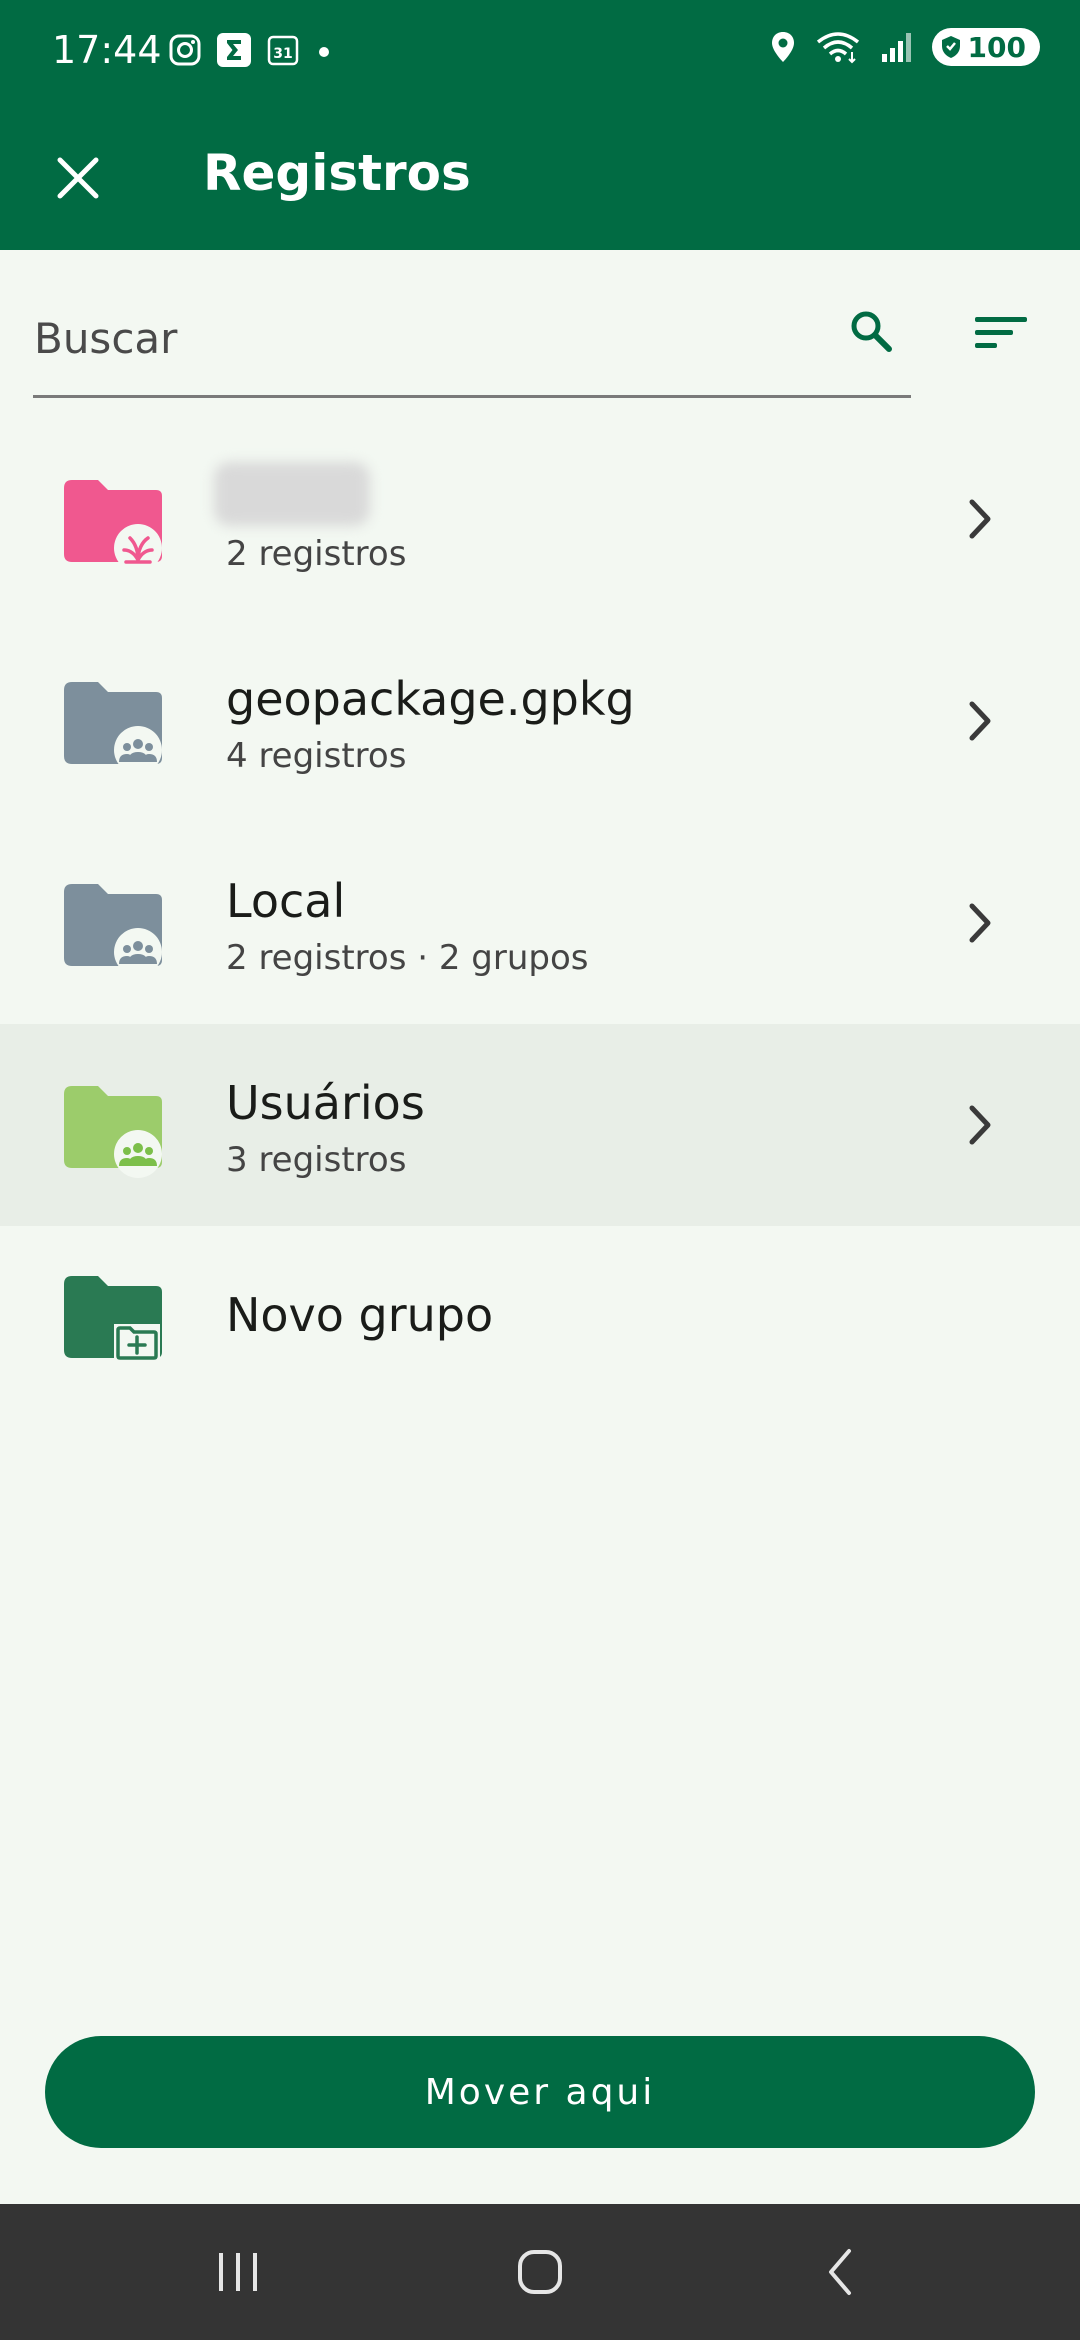 The height and width of the screenshot is (2340, 1080). I want to click on calendar-icon: 31, so click(283, 50).